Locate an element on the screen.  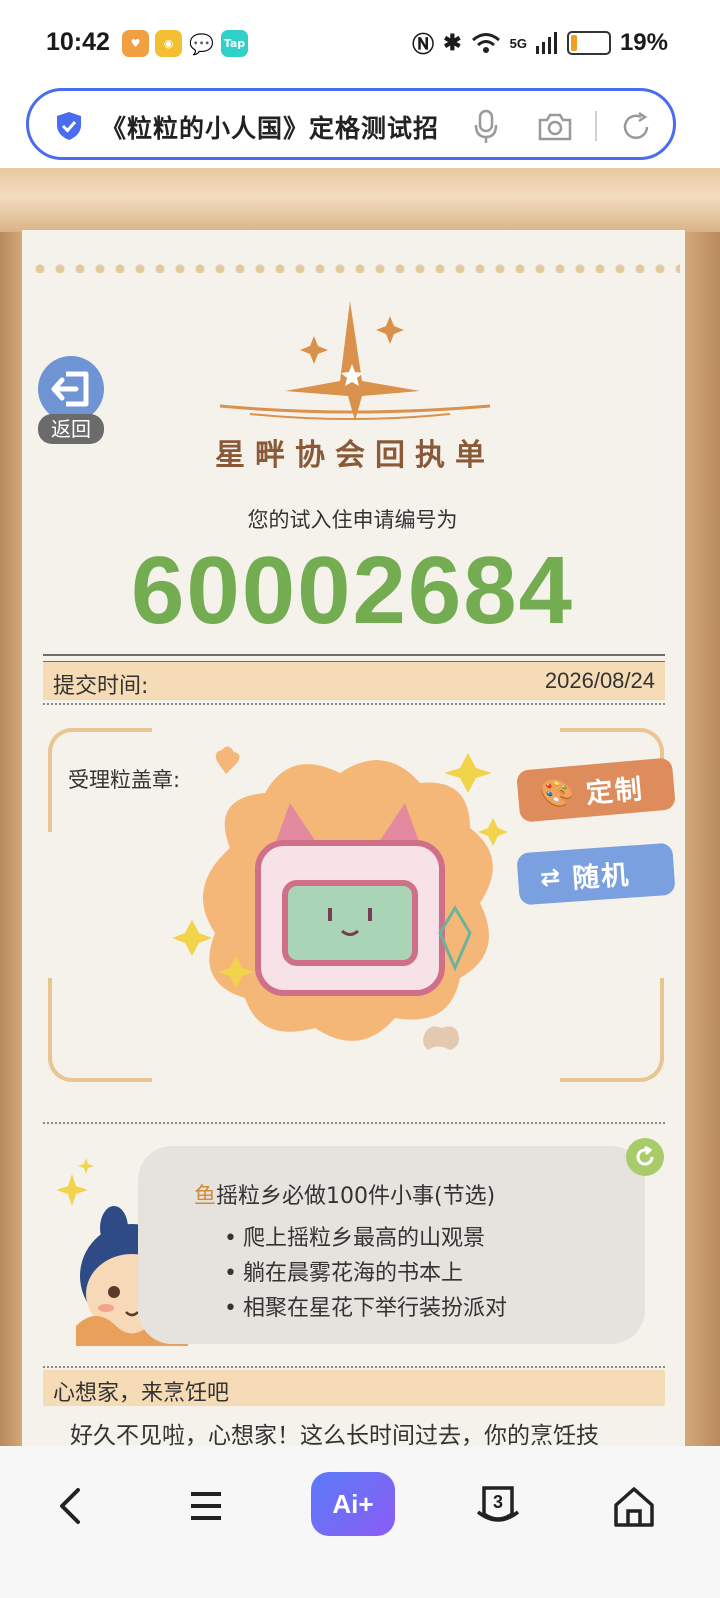
taptap-icon: Tap is located at coordinates (234, 43).